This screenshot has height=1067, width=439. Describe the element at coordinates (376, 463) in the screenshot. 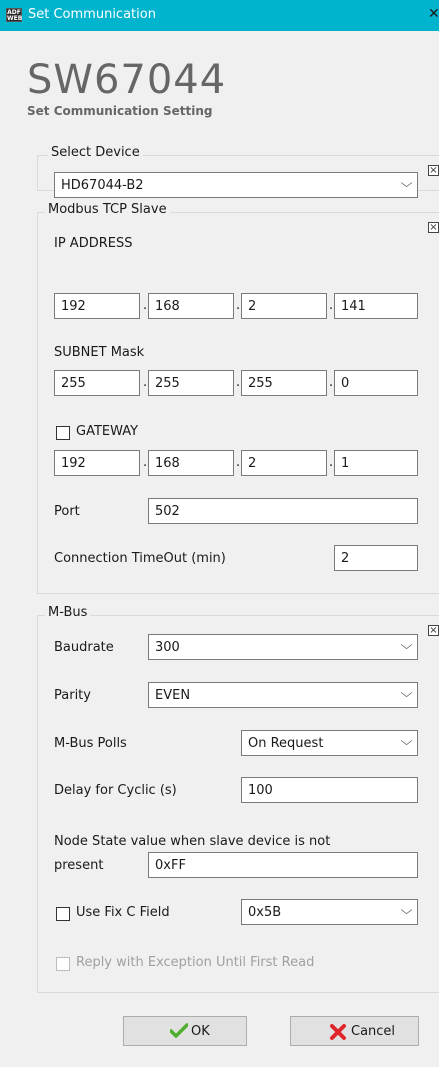

I see `gateway-octet-4: 1` at that location.